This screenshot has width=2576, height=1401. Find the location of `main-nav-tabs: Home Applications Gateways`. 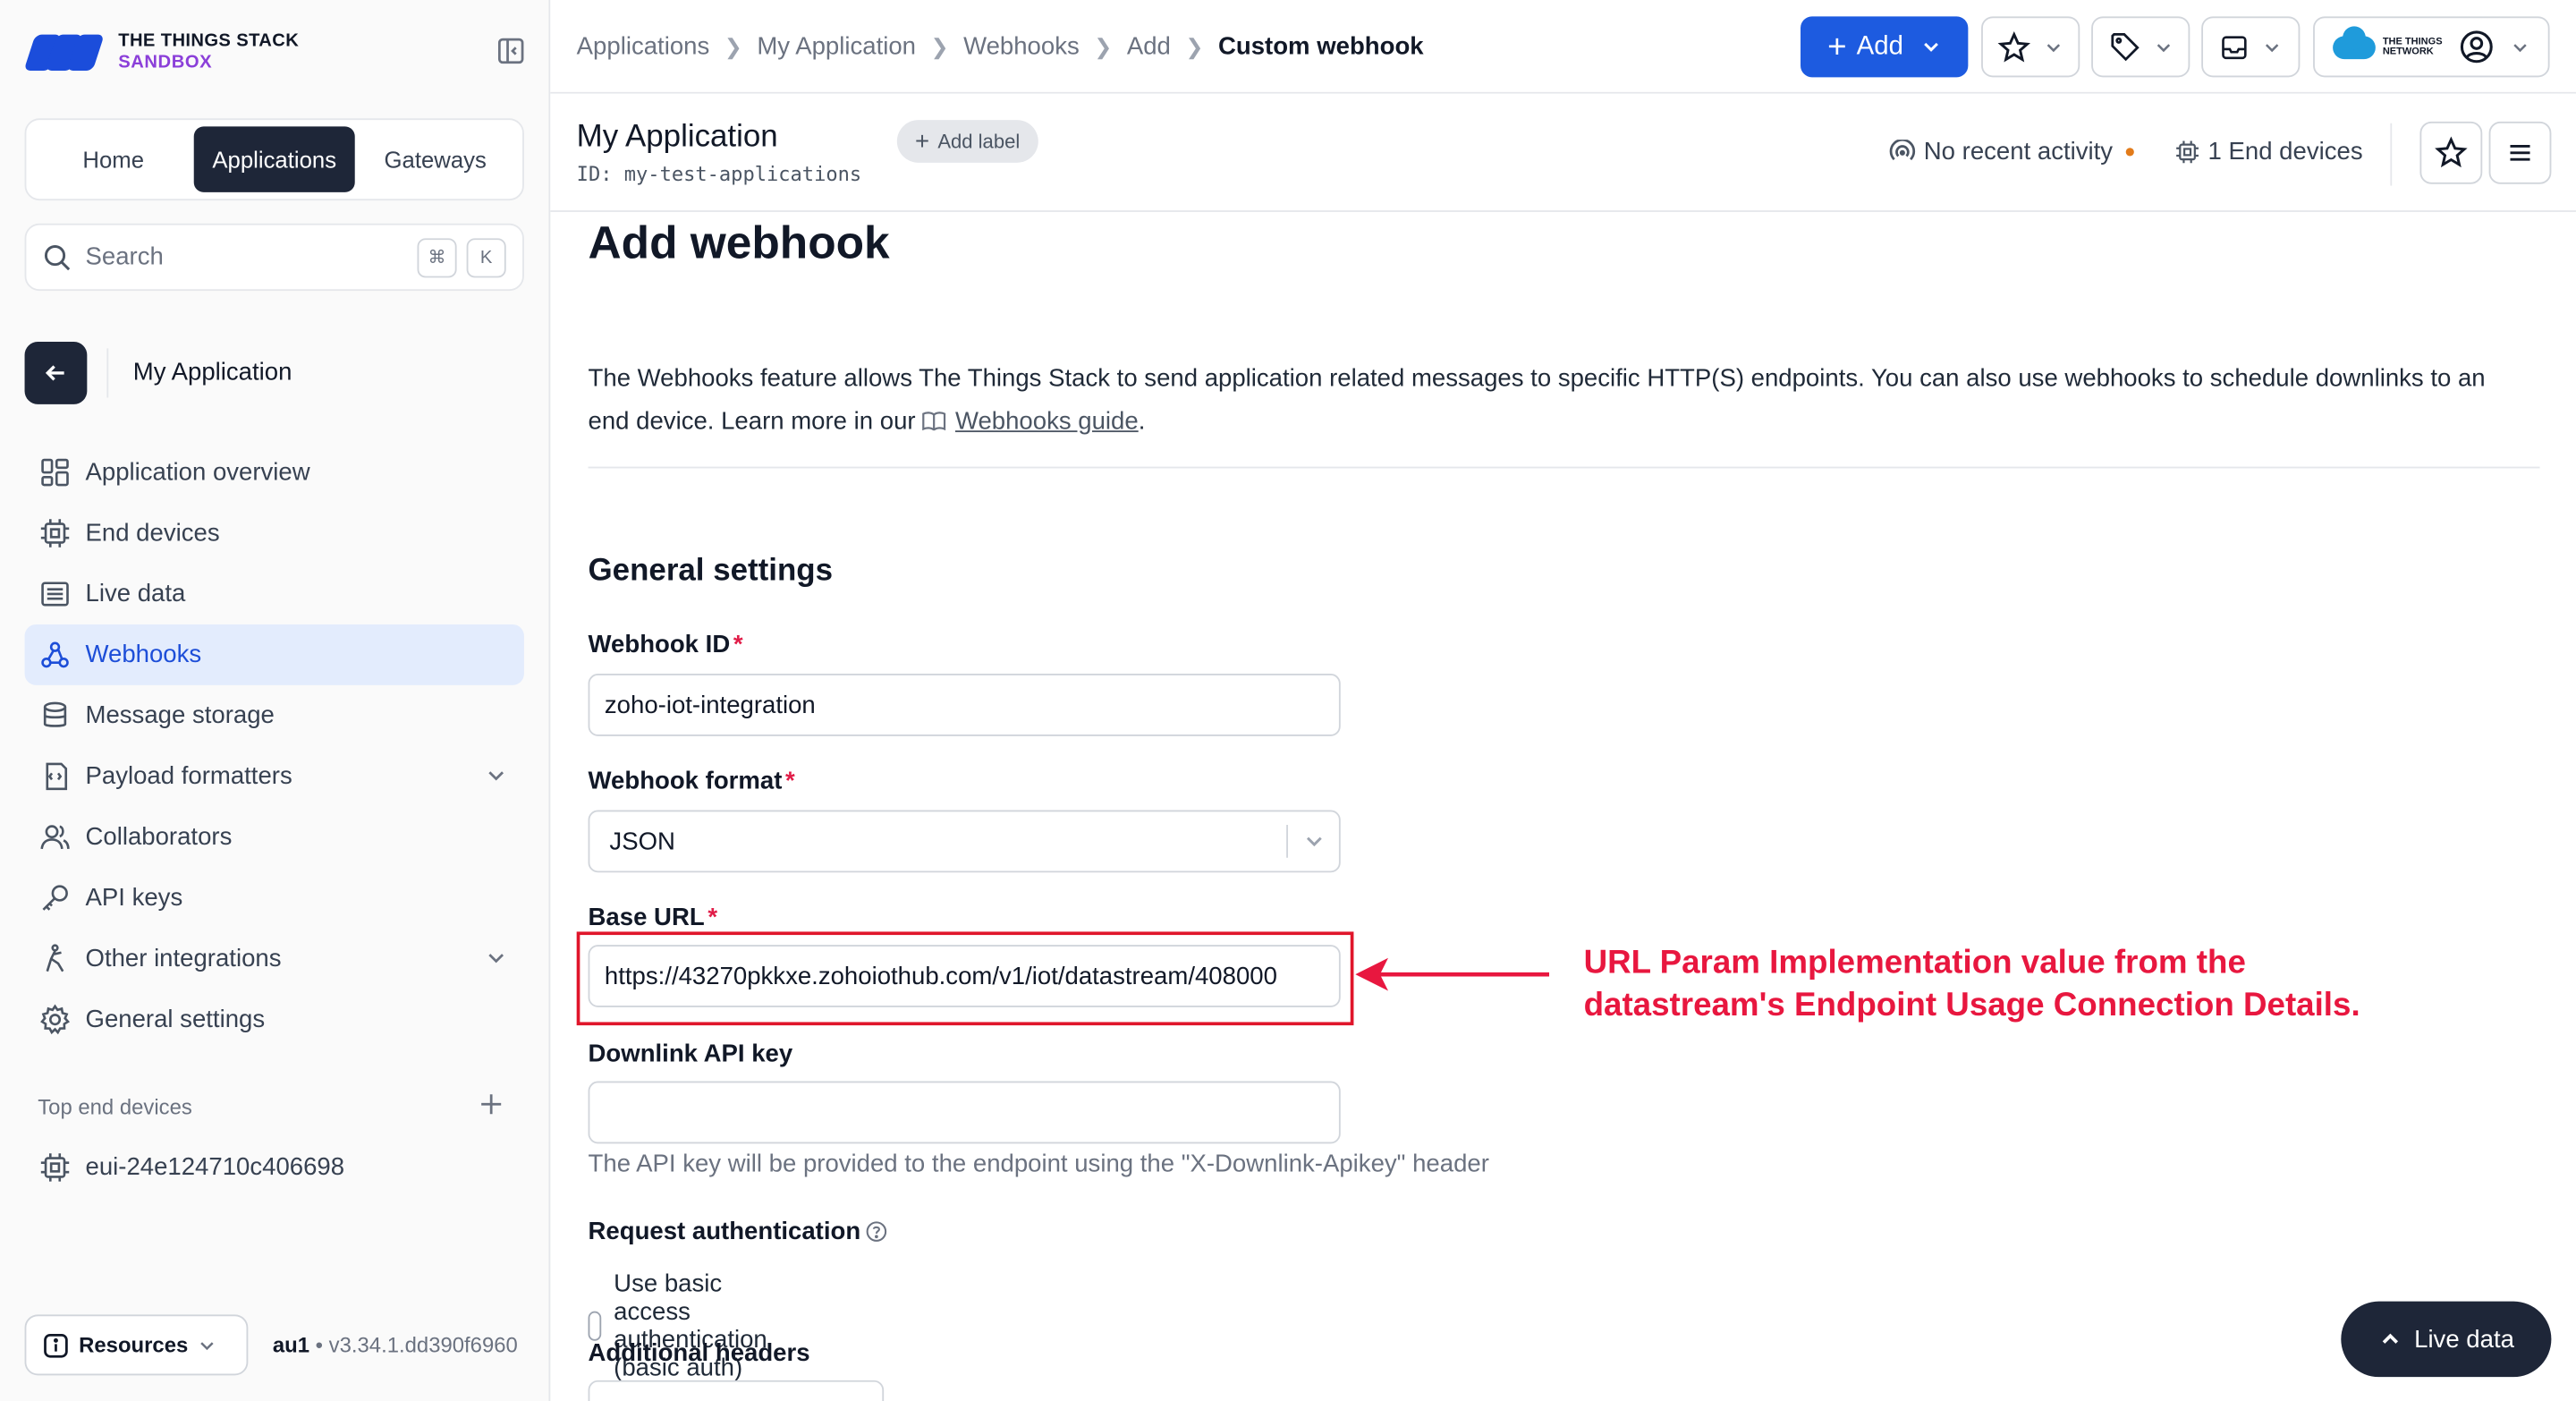

main-nav-tabs: Home Applications Gateways is located at coordinates (274, 159).